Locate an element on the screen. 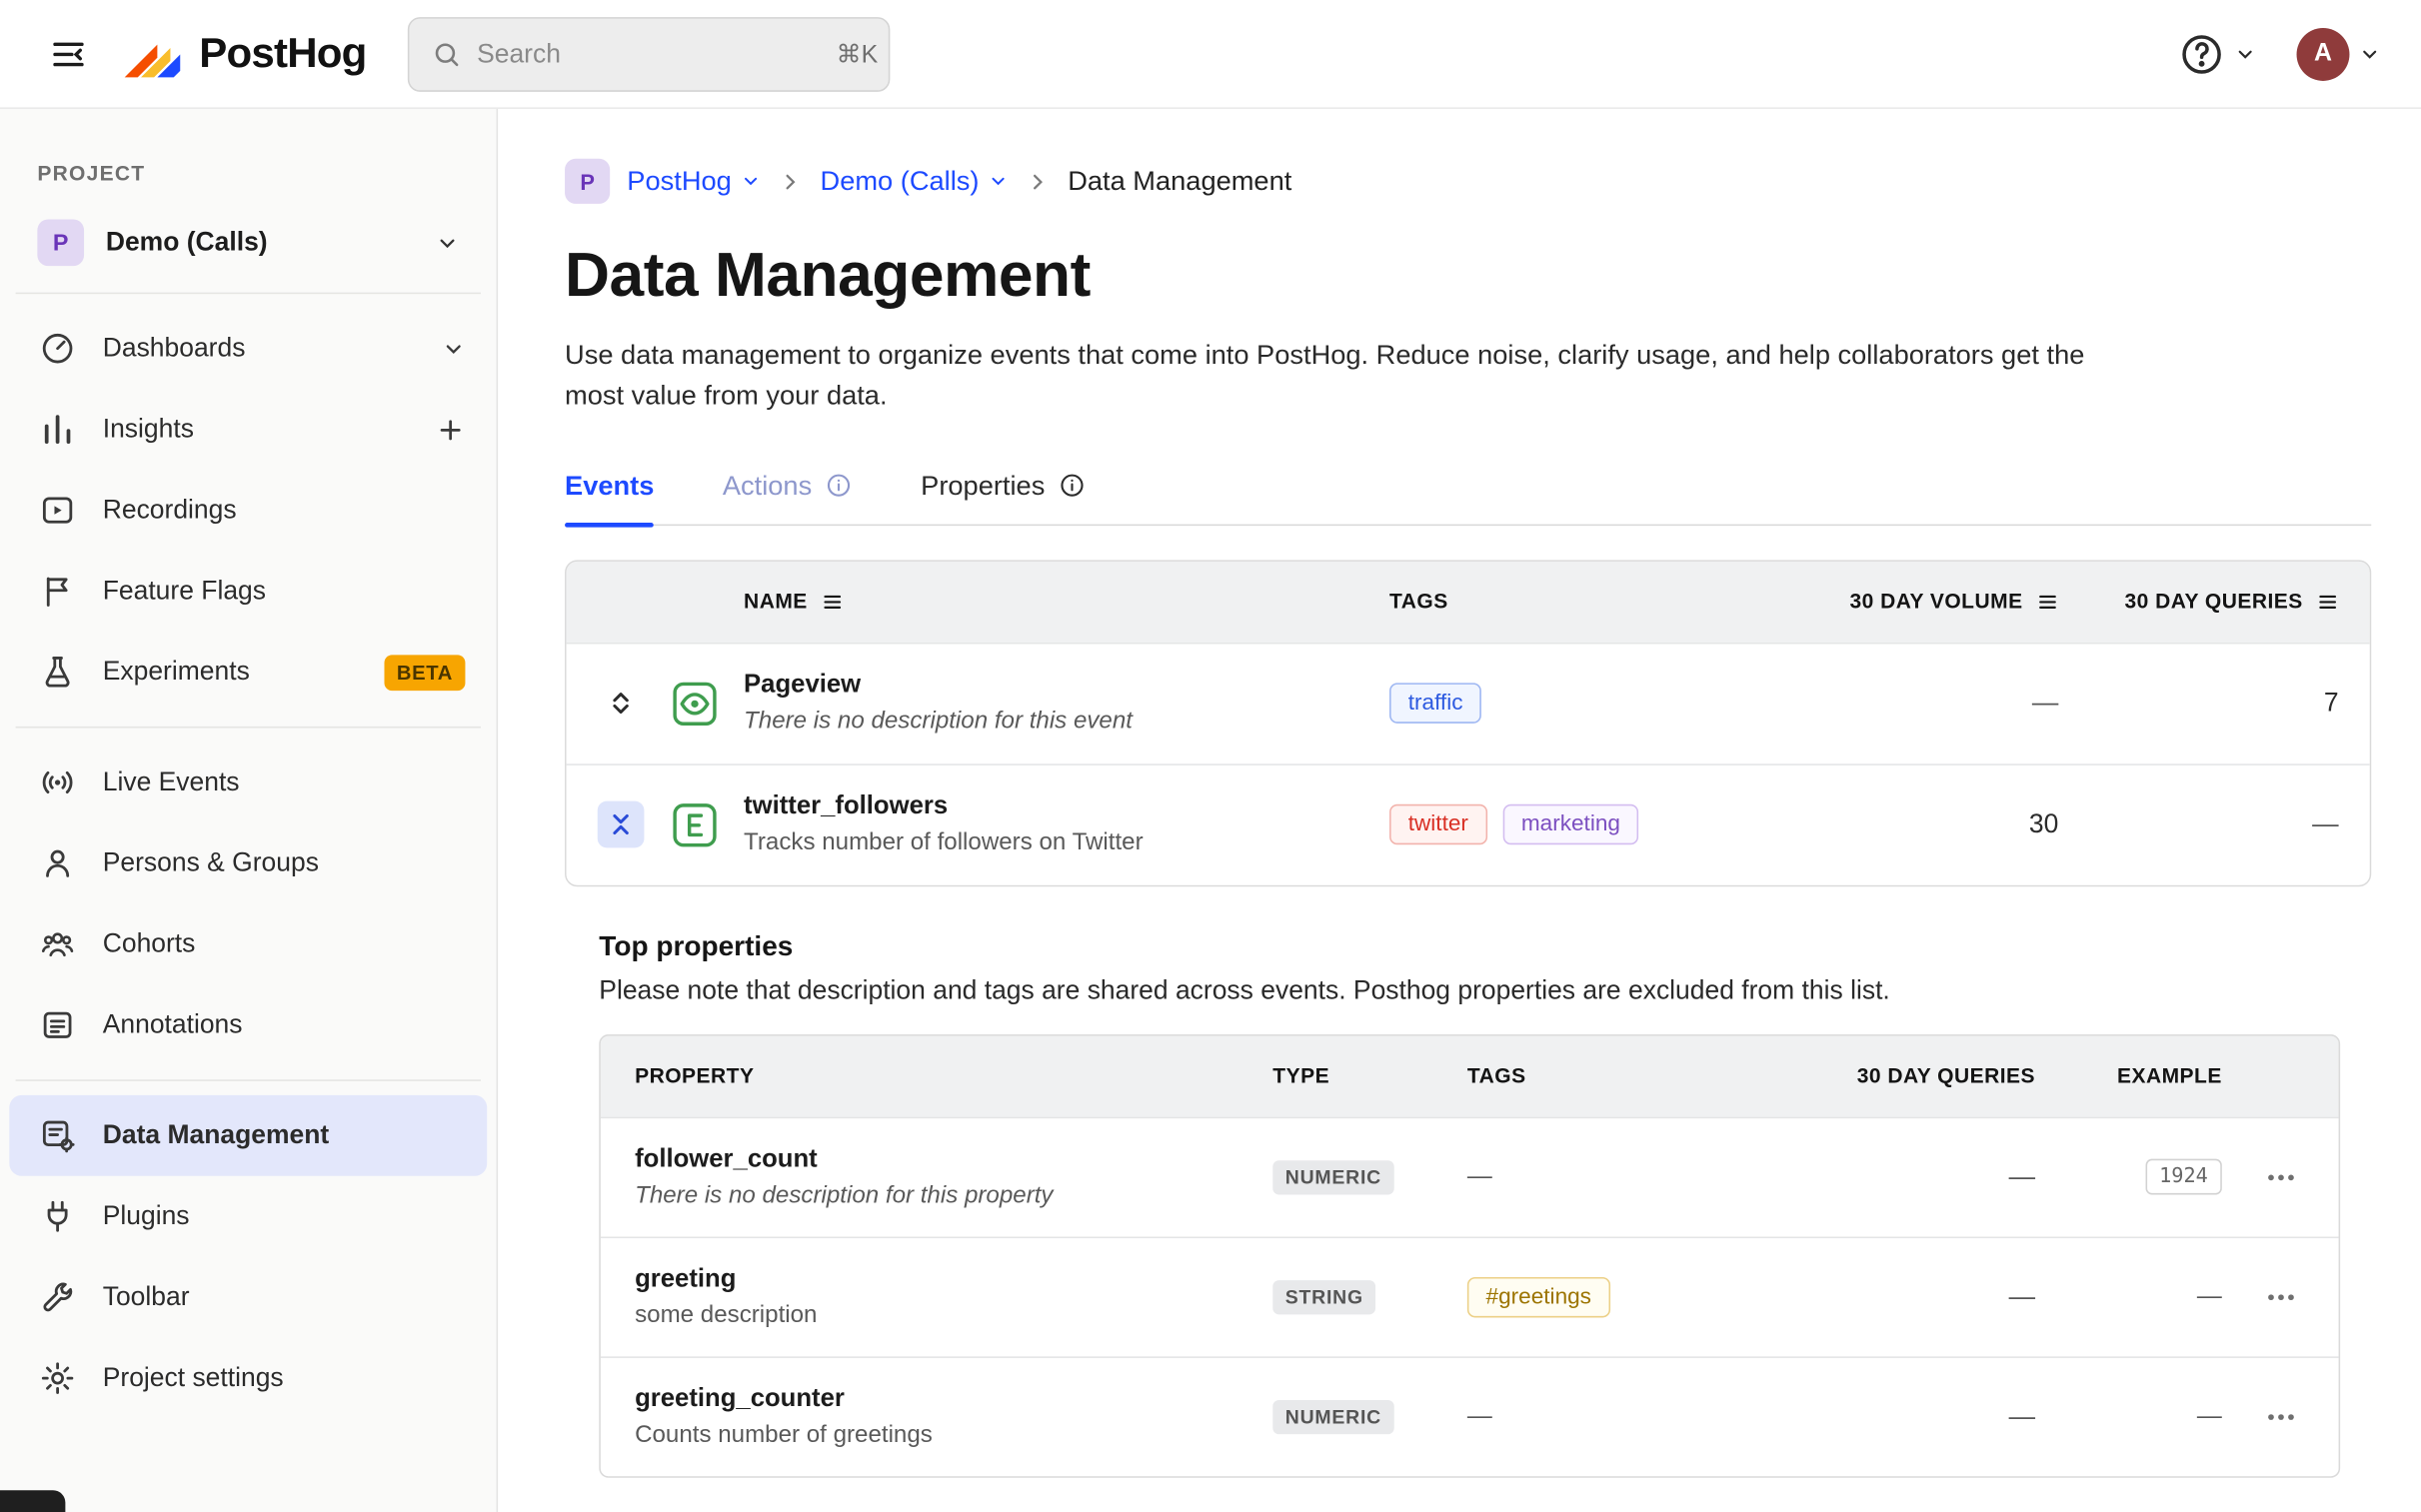 The image size is (2421, 1512). volume-value: — is located at coordinates (2045, 703).